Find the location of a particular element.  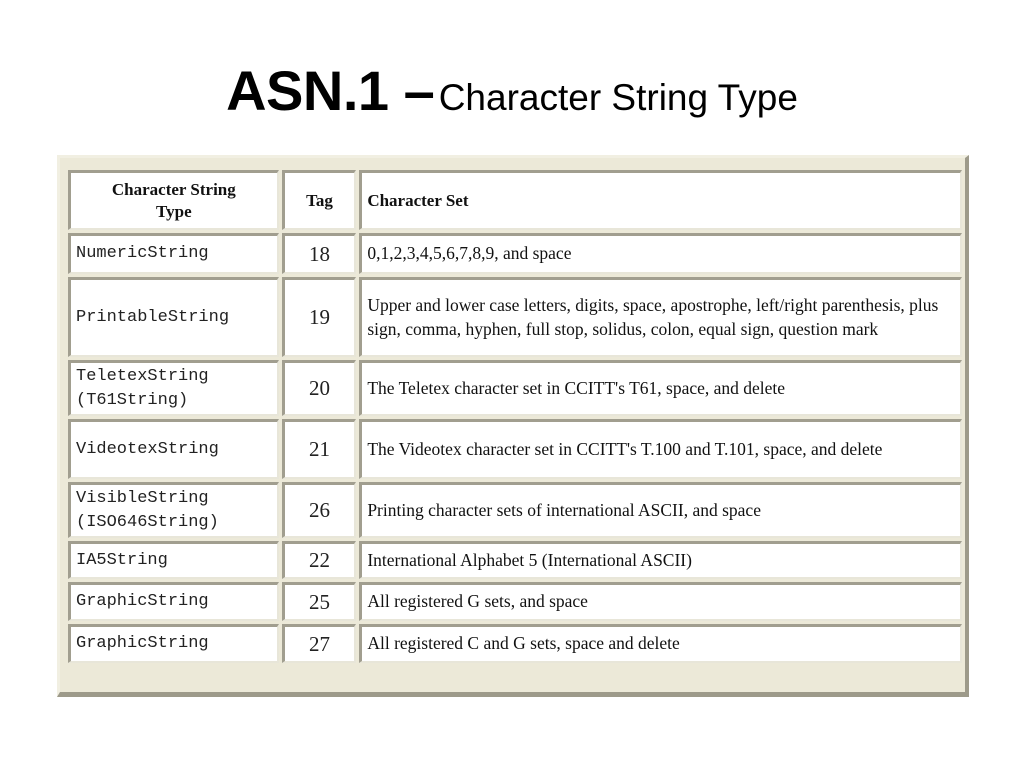

cell-tag: 20 is located at coordinates (319, 388).